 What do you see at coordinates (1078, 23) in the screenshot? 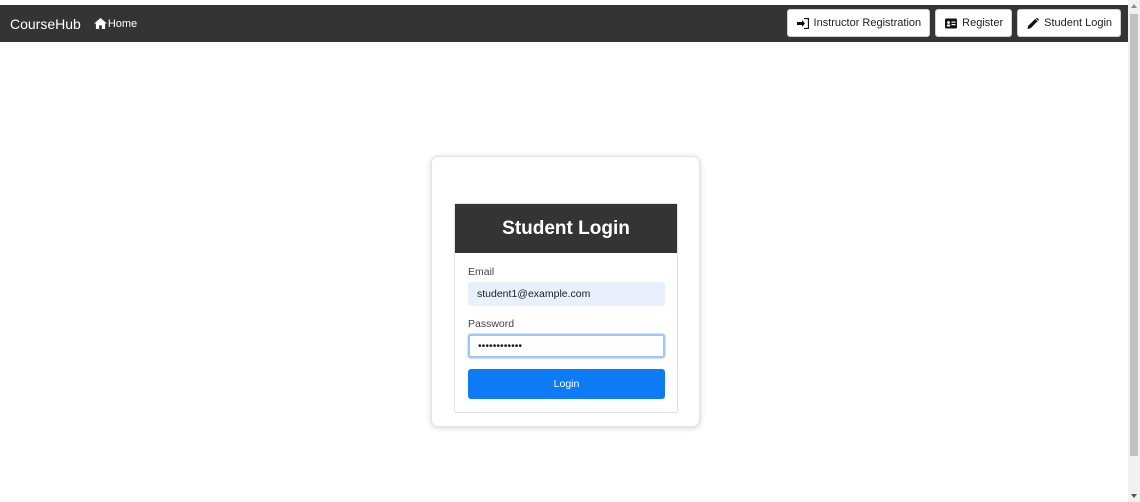
I see `student-login-nav-label: Student Login` at bounding box center [1078, 23].